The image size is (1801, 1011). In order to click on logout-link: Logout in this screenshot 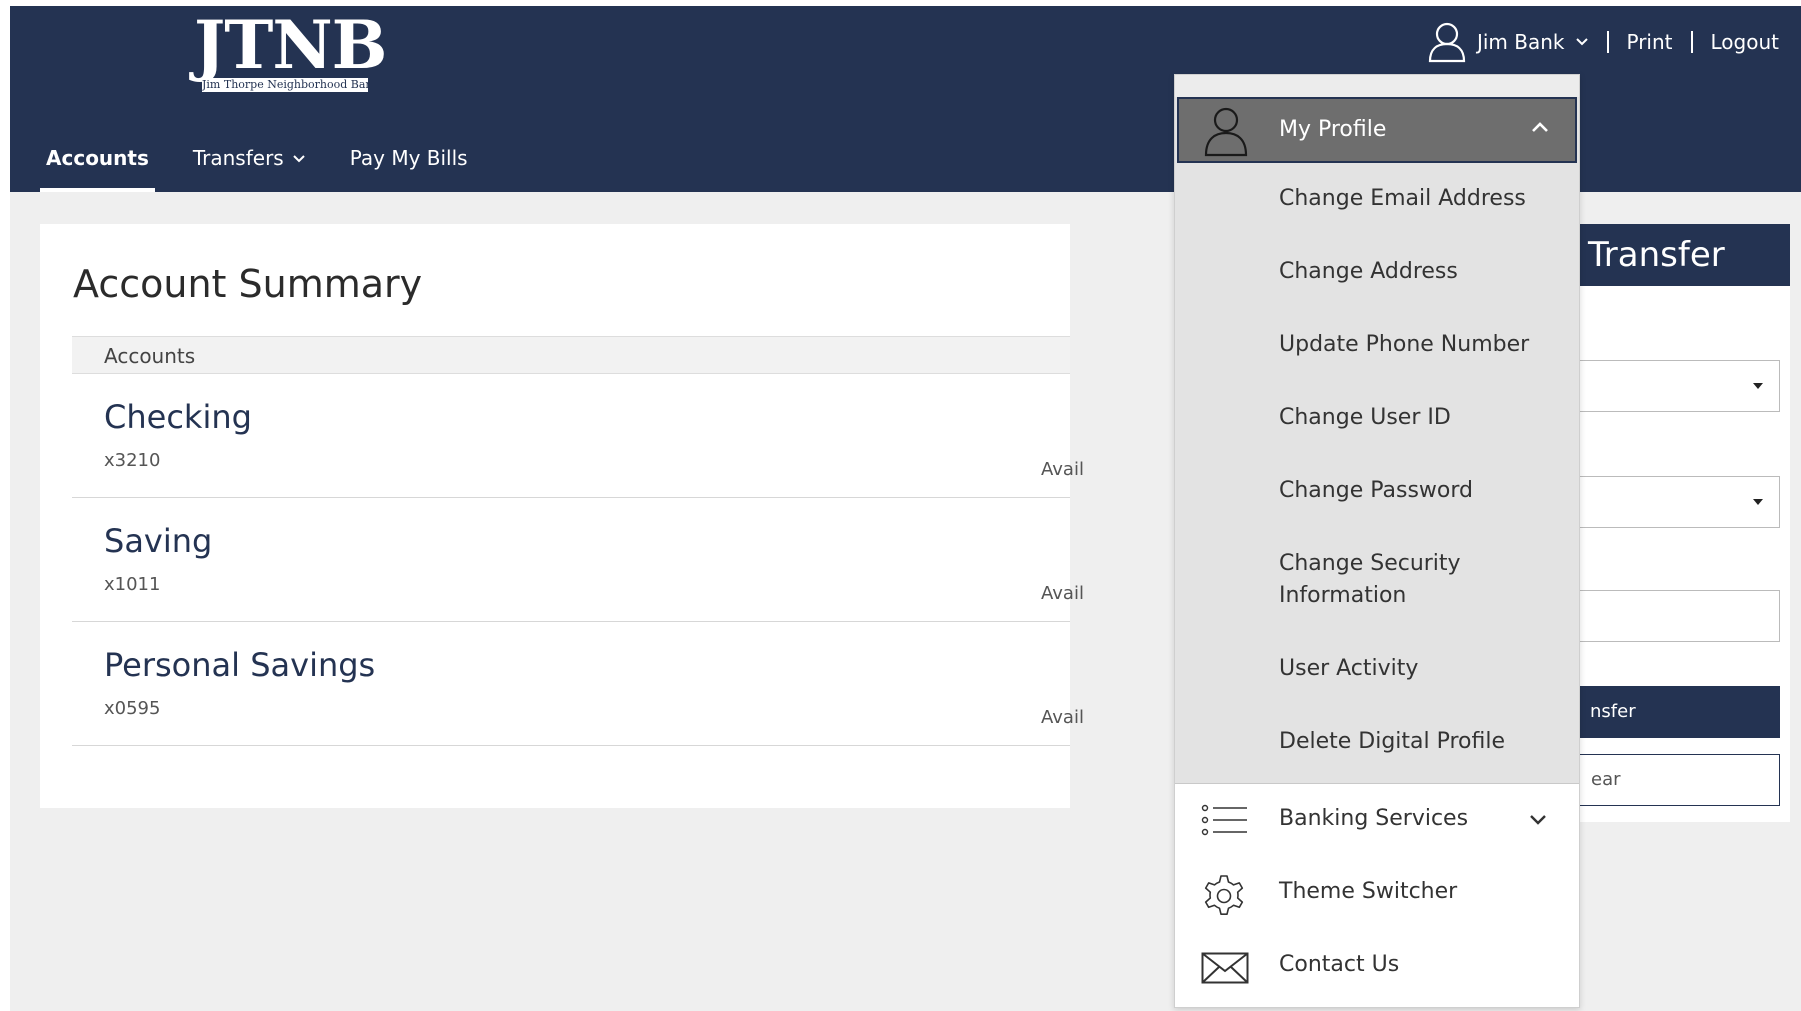, I will do `click(1745, 42)`.